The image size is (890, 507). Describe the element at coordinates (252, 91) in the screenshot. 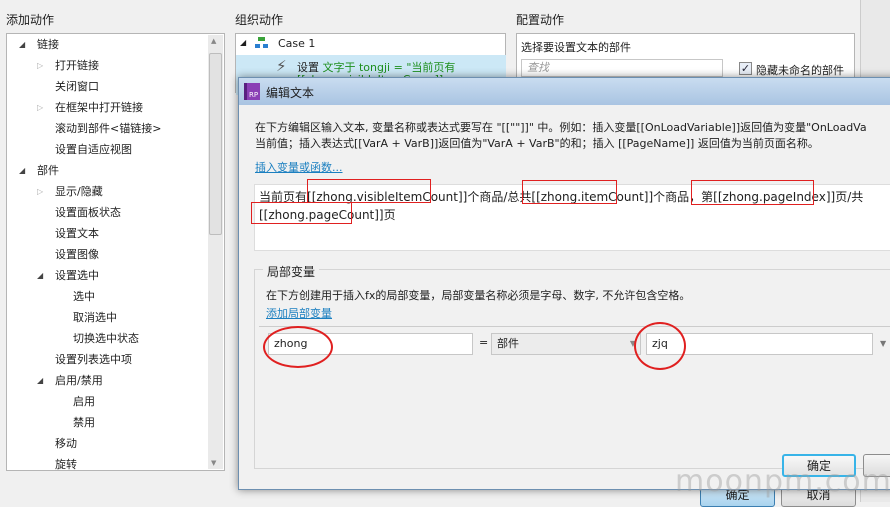

I see `rp-app-icon: RP` at that location.